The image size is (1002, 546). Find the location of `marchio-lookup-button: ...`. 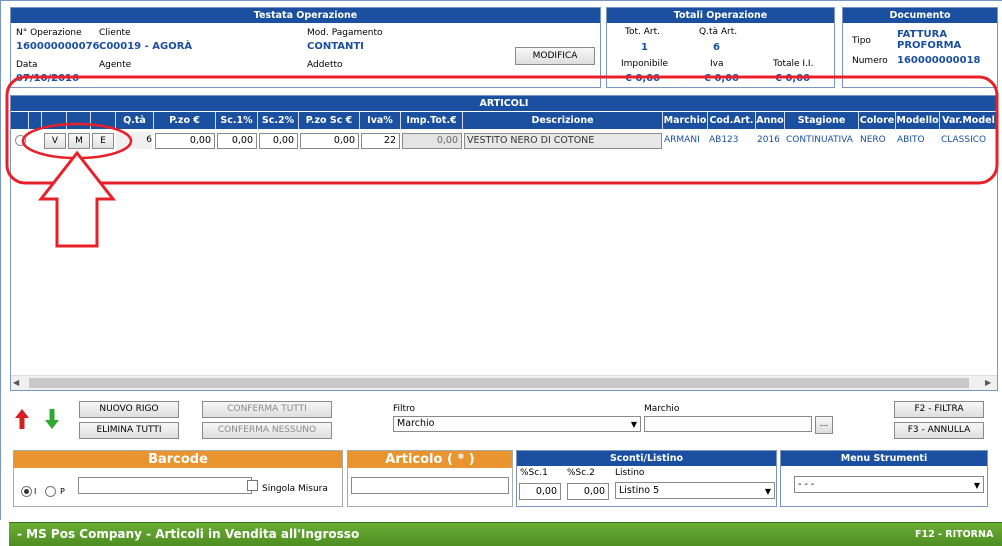

marchio-lookup-button: ... is located at coordinates (824, 425).